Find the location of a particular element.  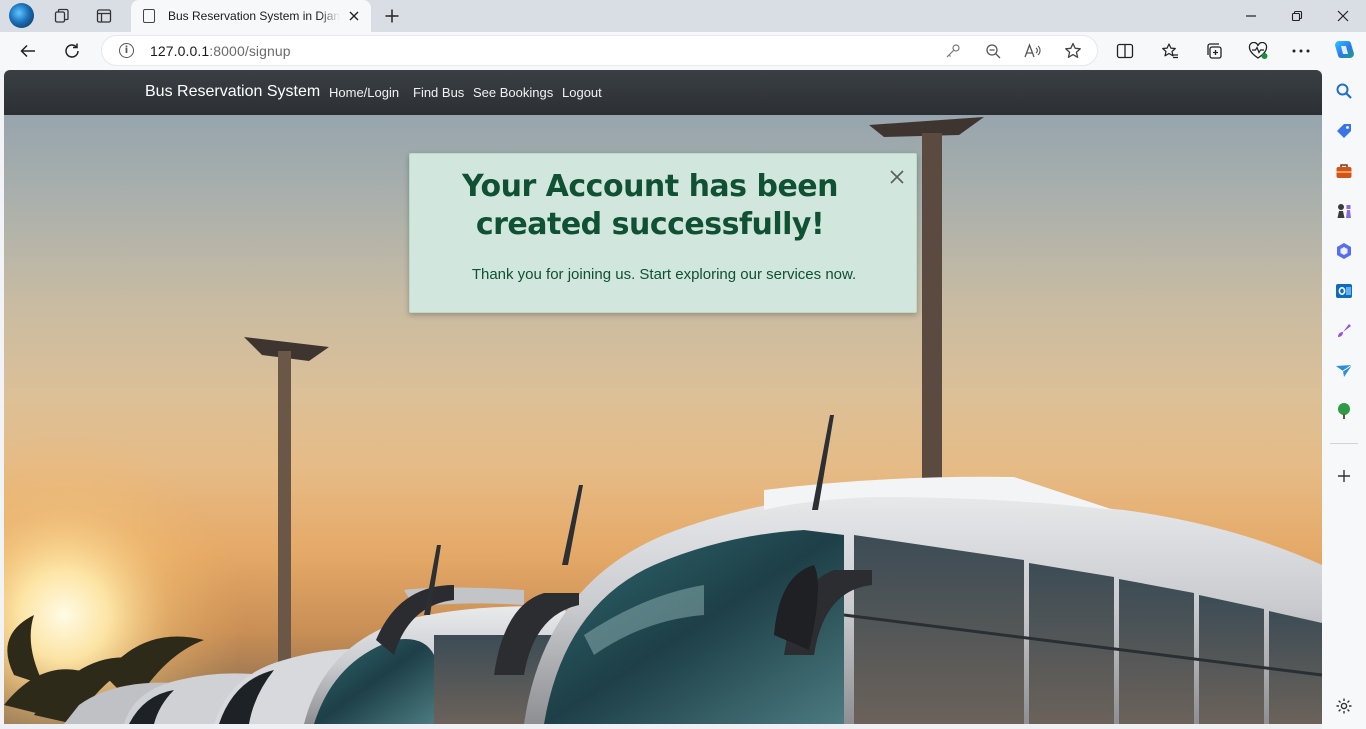

close-window-button is located at coordinates (1343, 16).